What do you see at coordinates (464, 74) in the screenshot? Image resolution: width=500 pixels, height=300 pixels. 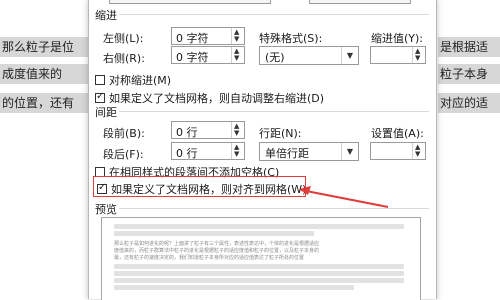 I see `doc-text: 粒子本身` at bounding box center [464, 74].